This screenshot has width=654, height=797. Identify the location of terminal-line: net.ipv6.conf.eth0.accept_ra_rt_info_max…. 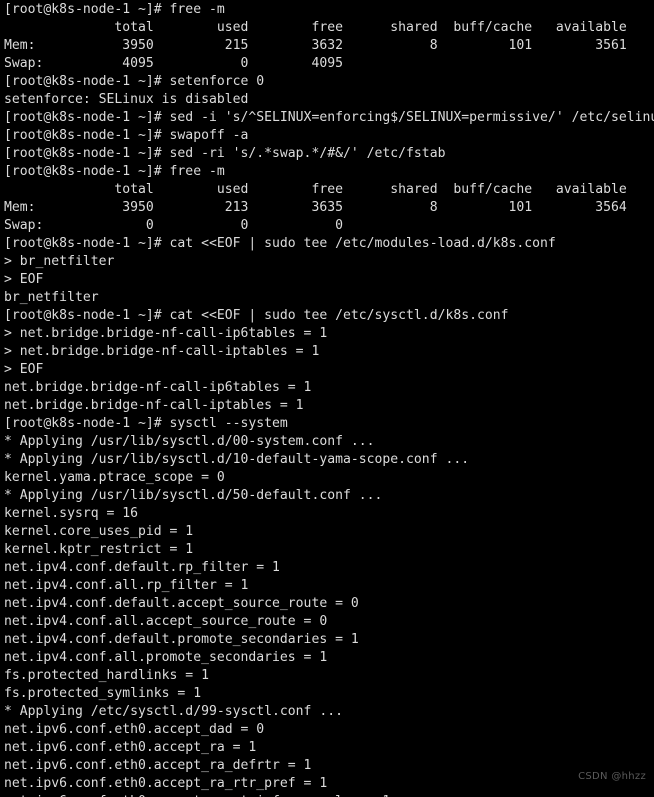
(329, 795).